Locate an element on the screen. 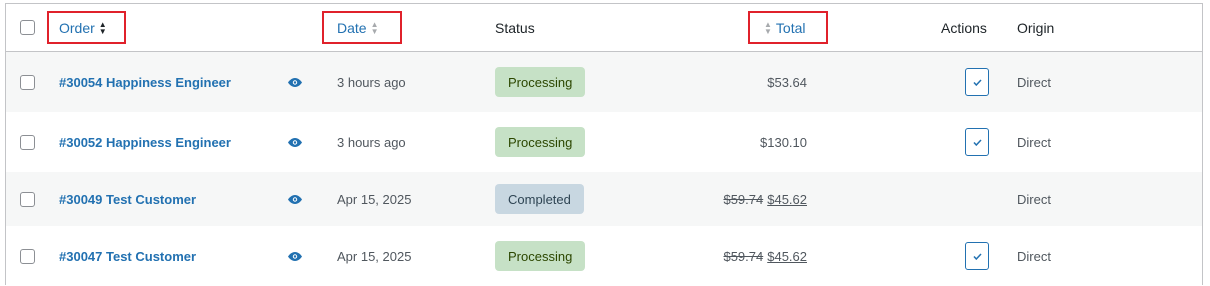 This screenshot has height=286, width=1210. sort-desc-icon: ▲ ▼ is located at coordinates (102, 27).